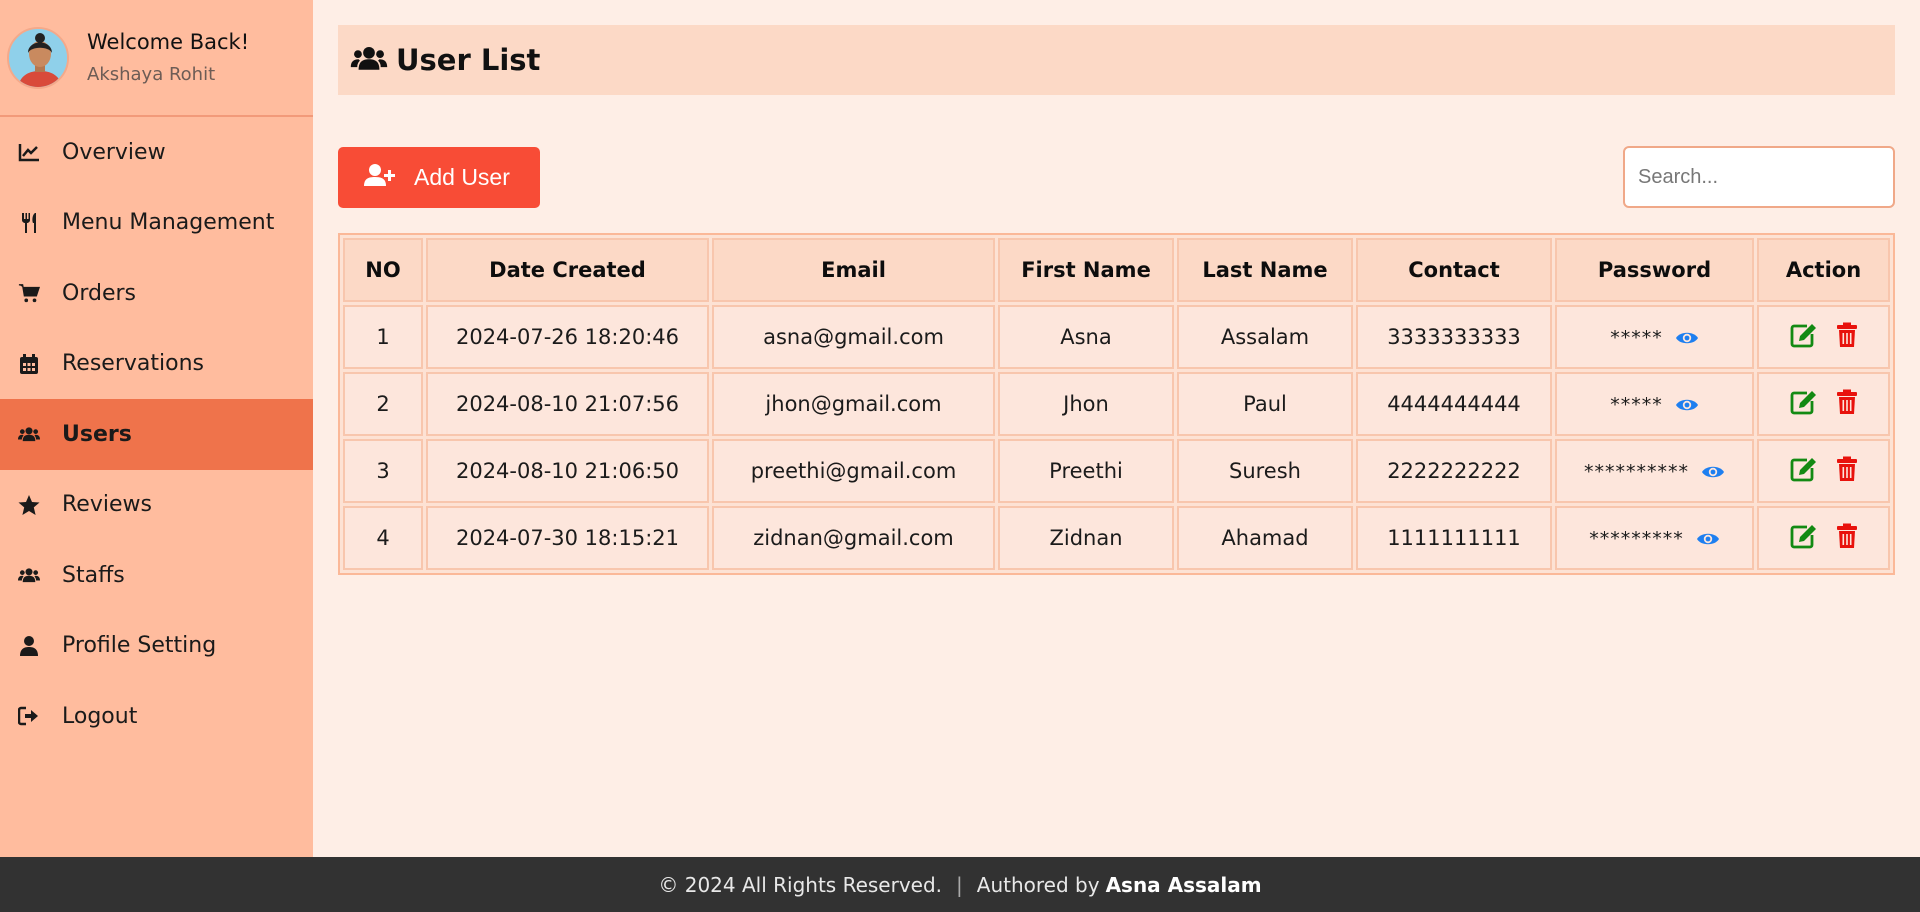 The image size is (1920, 912). Describe the element at coordinates (100, 716) in the screenshot. I see `sidebar-item-label: Logout` at that location.